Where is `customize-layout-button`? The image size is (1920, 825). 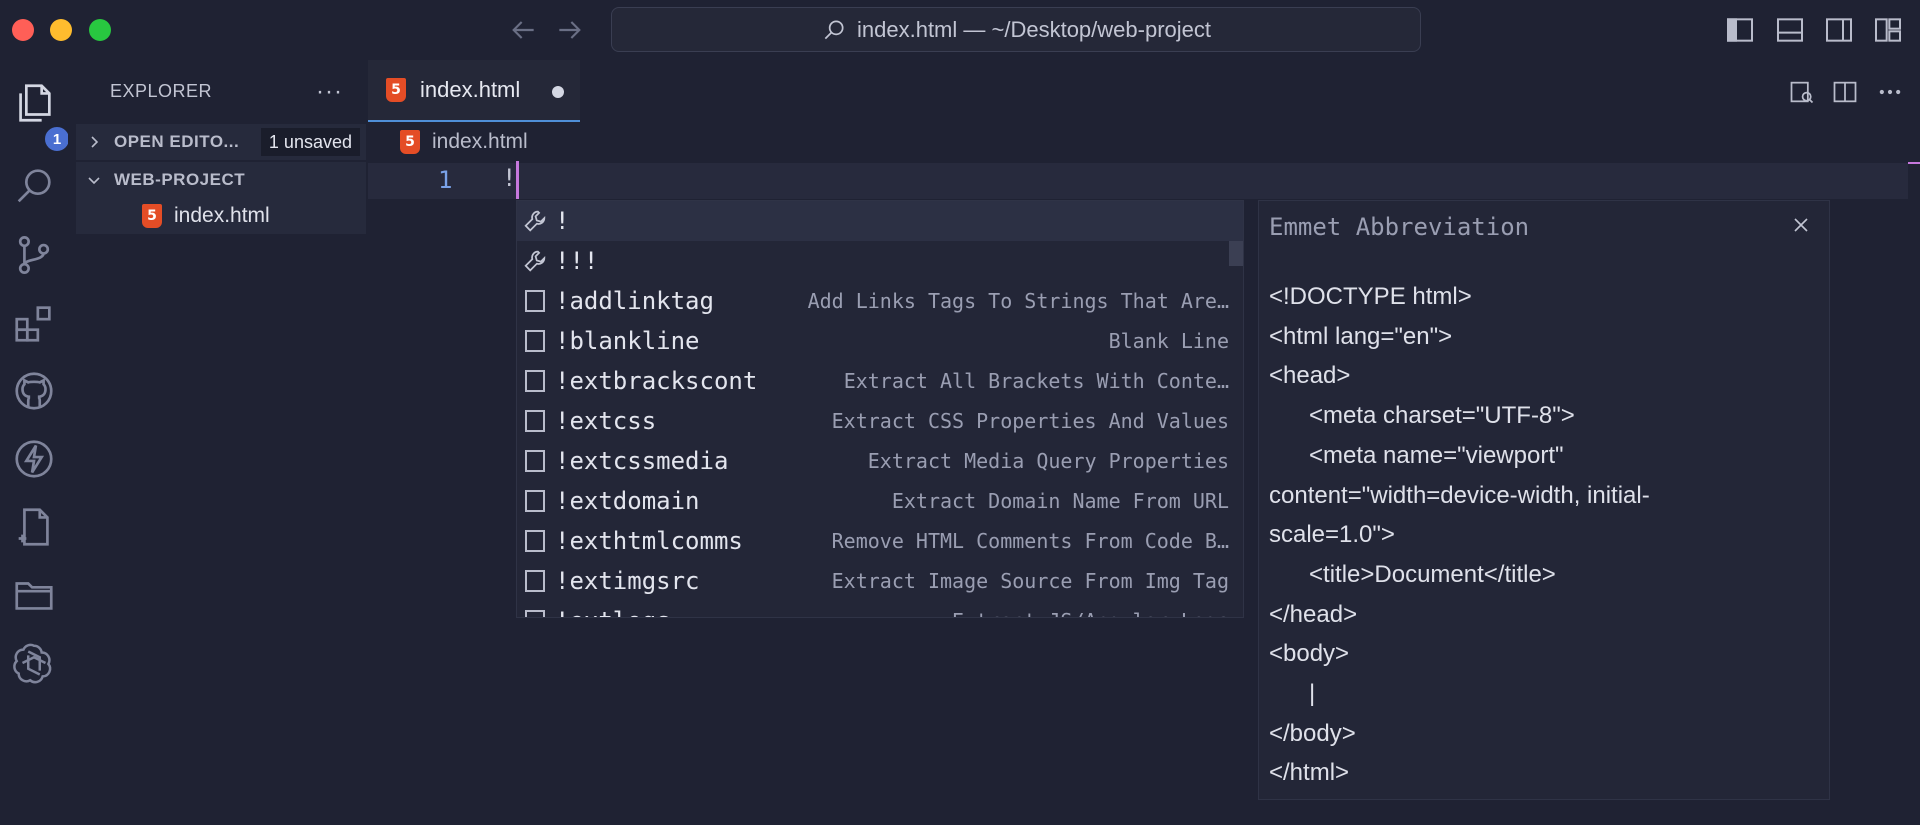
customize-layout-button is located at coordinates (1888, 30).